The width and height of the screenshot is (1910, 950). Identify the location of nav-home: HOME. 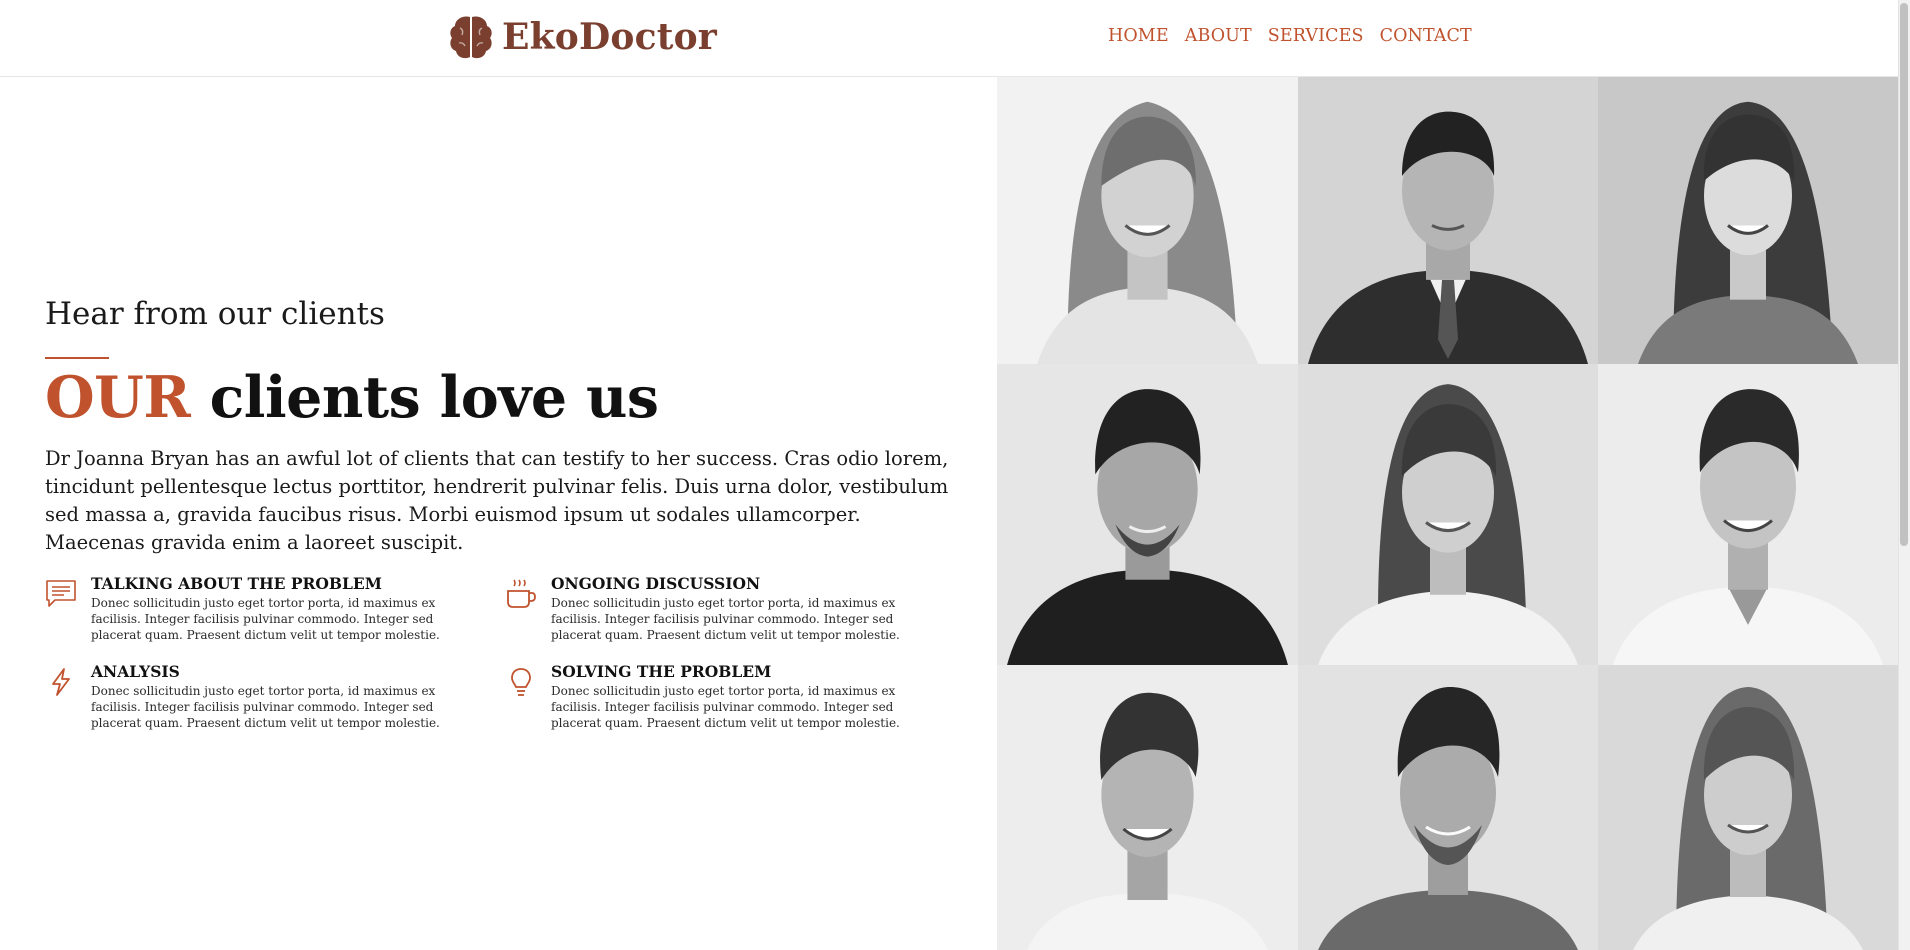
(1138, 36).